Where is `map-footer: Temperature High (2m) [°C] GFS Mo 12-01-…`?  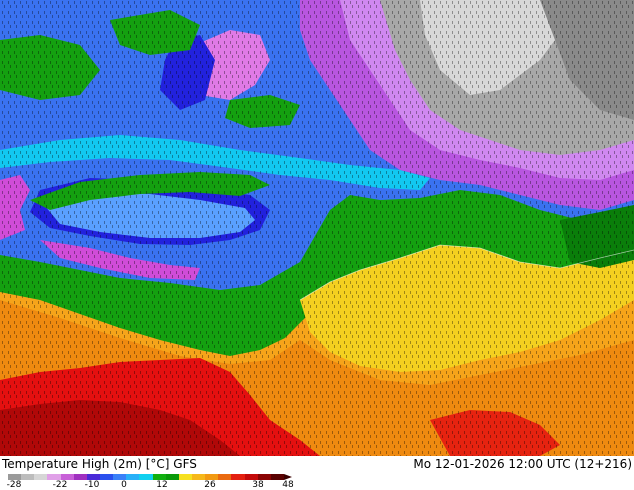 map-footer: Temperature High (2m) [°C] GFS Mo 12-01-… is located at coordinates (317, 473).